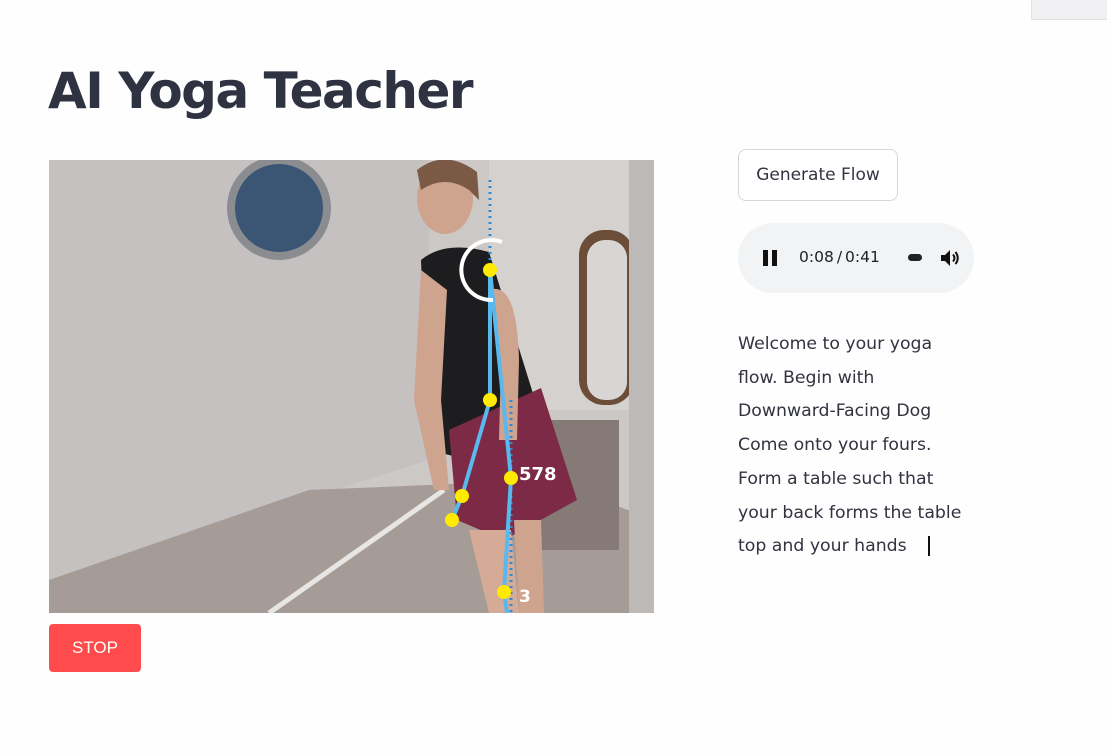 Image resolution: width=1107 pixels, height=756 pixels. I want to click on knee-angle-label: 3, so click(525, 597).